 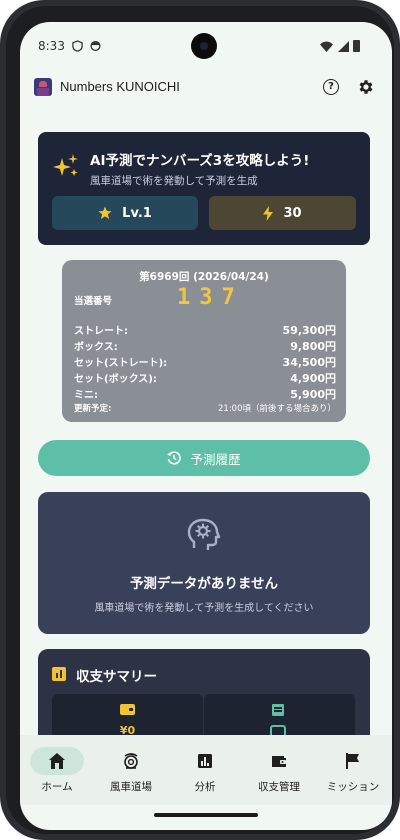 What do you see at coordinates (292, 213) in the screenshot?
I see `energy-value: 30` at bounding box center [292, 213].